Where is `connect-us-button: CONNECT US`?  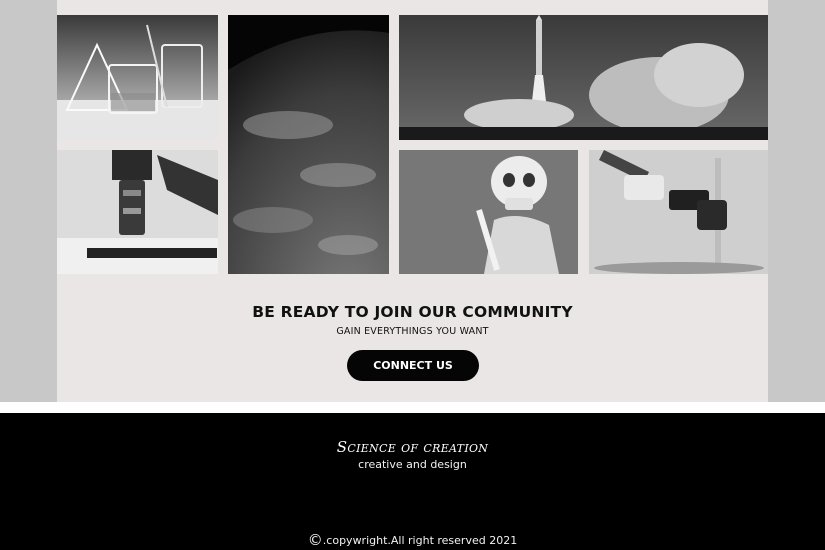
connect-us-button: CONNECT US is located at coordinates (413, 365).